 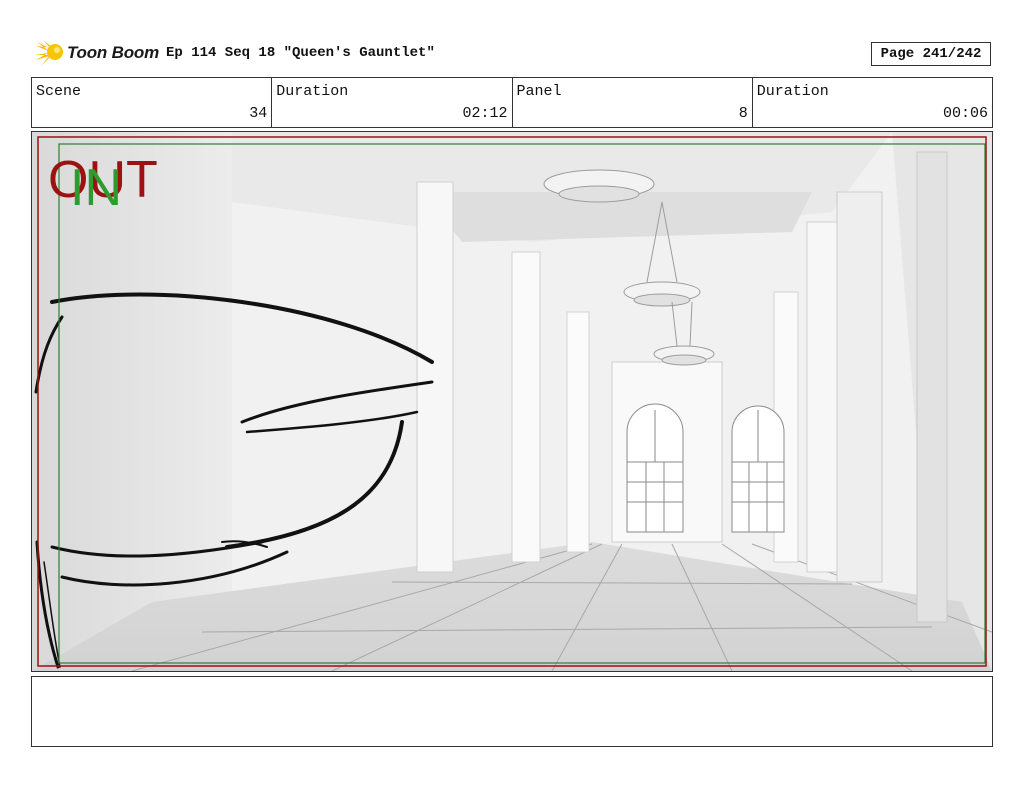 What do you see at coordinates (872, 102) in the screenshot?
I see `panel-duration-cell: Duration 00:06` at bounding box center [872, 102].